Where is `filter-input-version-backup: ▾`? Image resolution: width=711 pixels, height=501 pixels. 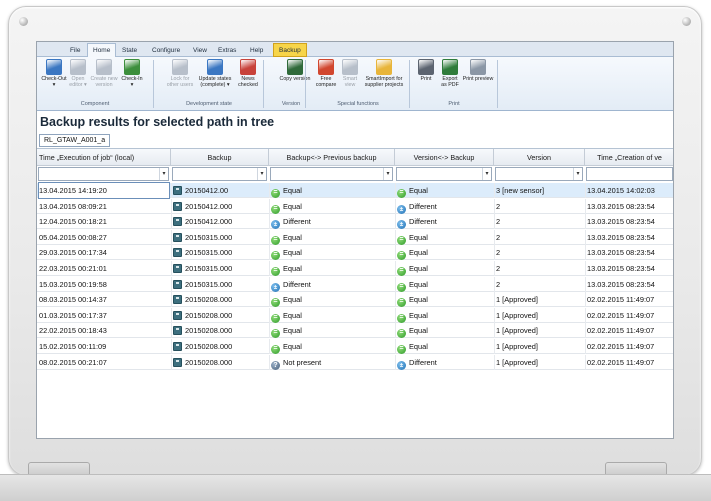
filter-input-version-backup: ▾ is located at coordinates (444, 174).